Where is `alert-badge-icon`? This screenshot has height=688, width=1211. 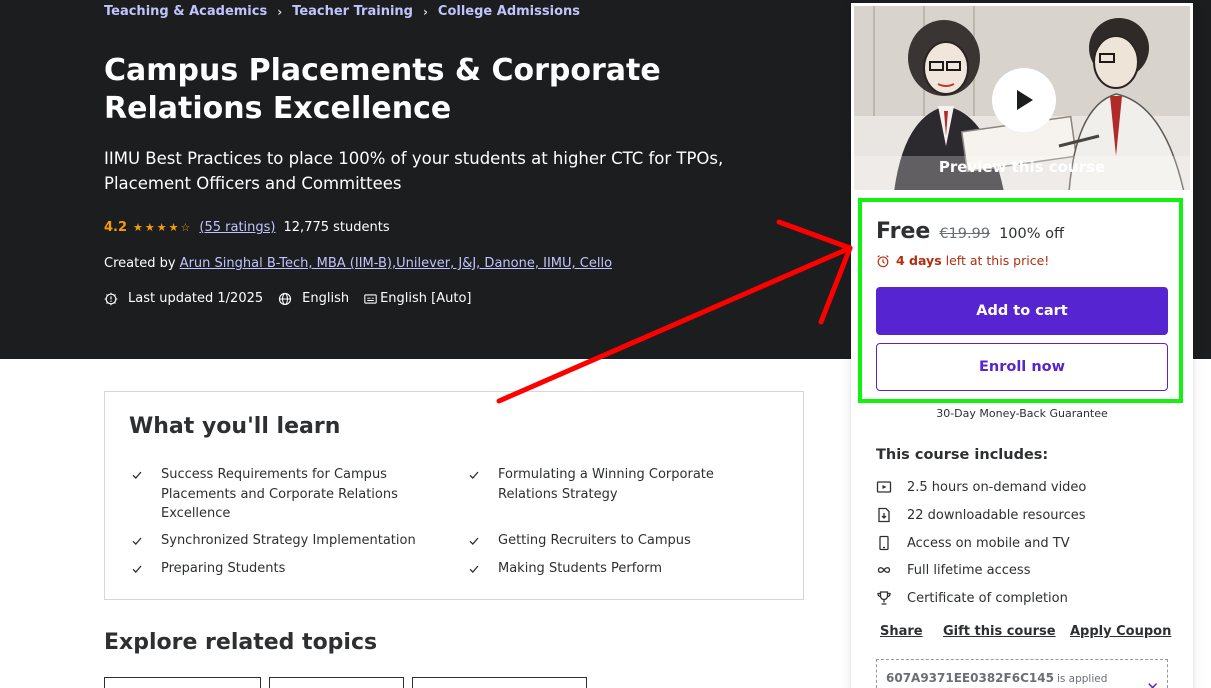 alert-badge-icon is located at coordinates (111, 298).